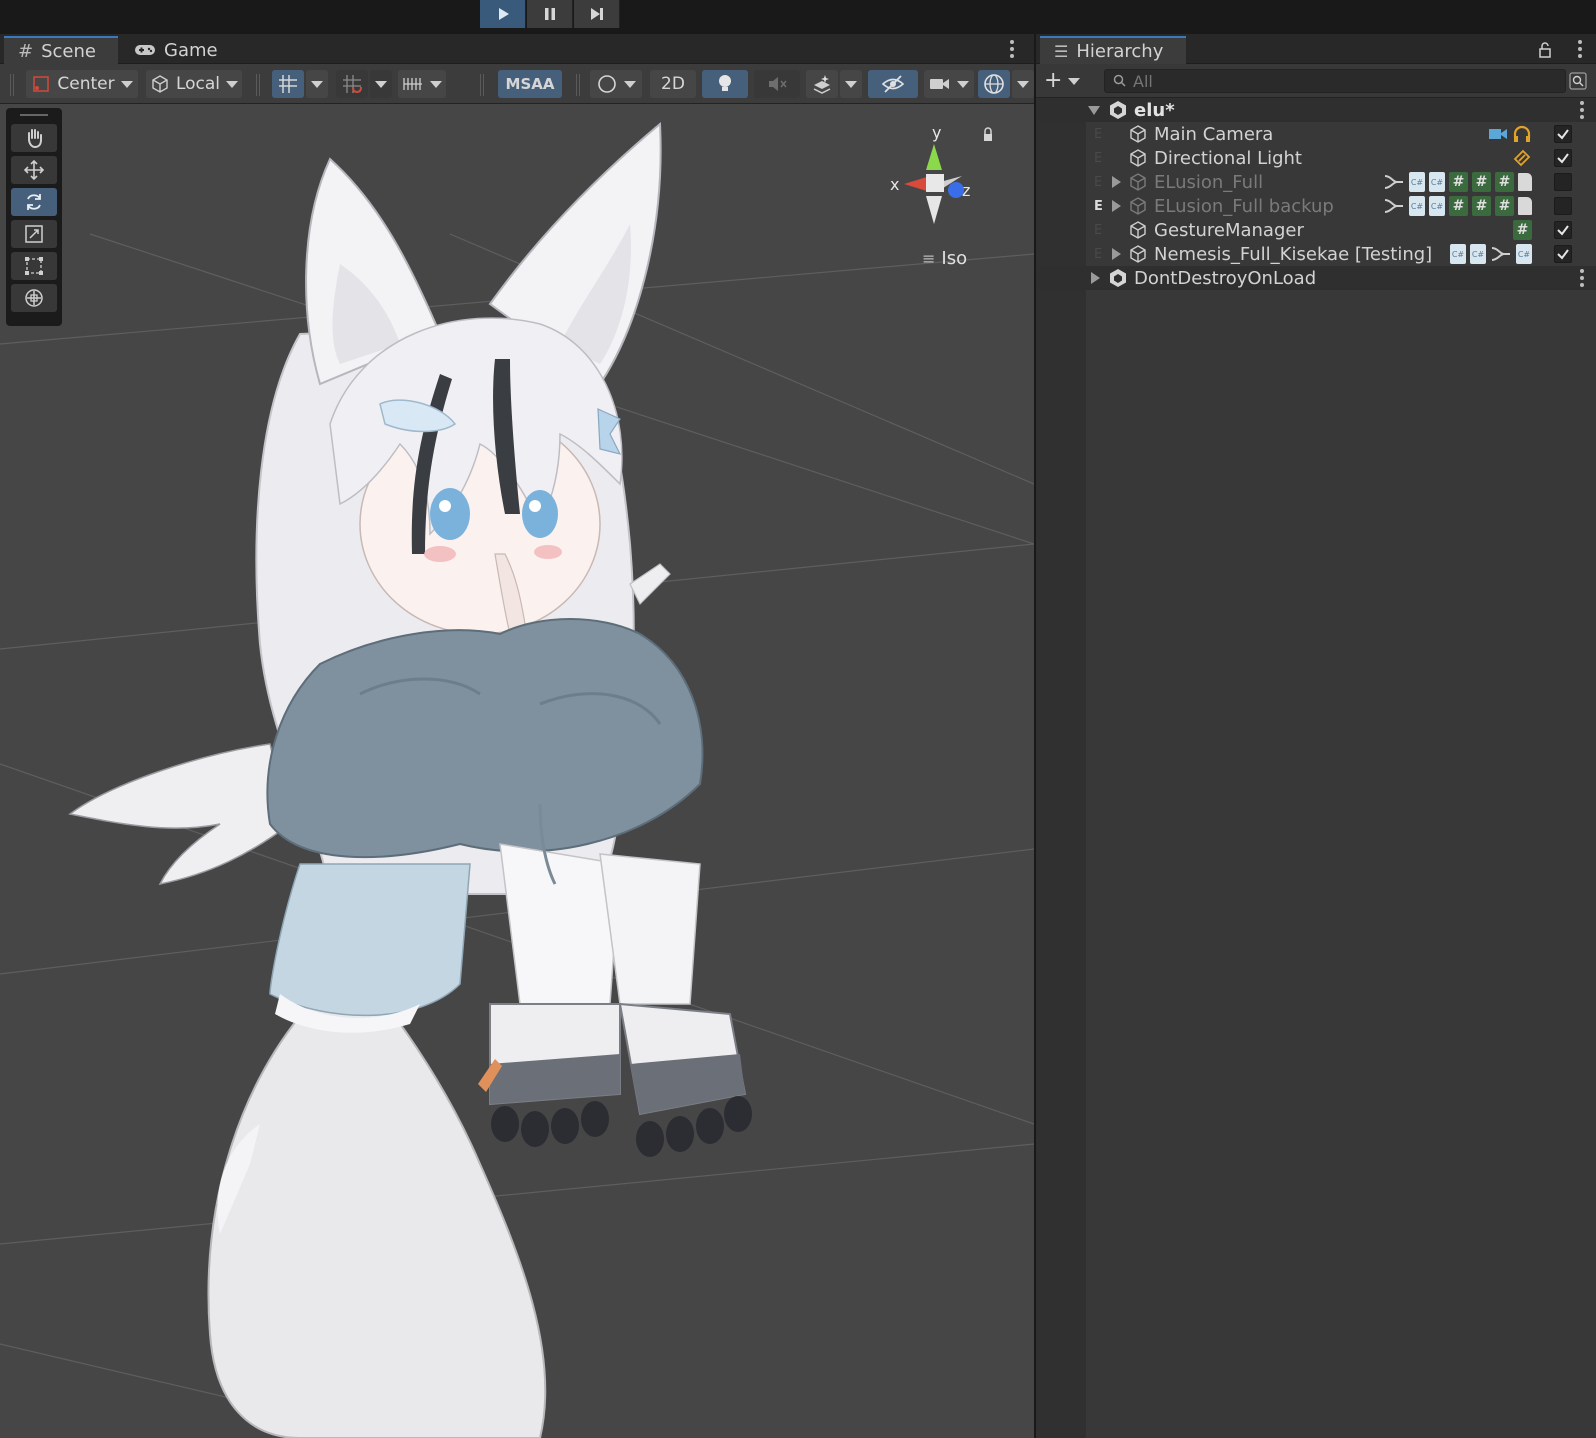 The image size is (1596, 1438). I want to click on grid-options-dropdown, so click(317, 84).